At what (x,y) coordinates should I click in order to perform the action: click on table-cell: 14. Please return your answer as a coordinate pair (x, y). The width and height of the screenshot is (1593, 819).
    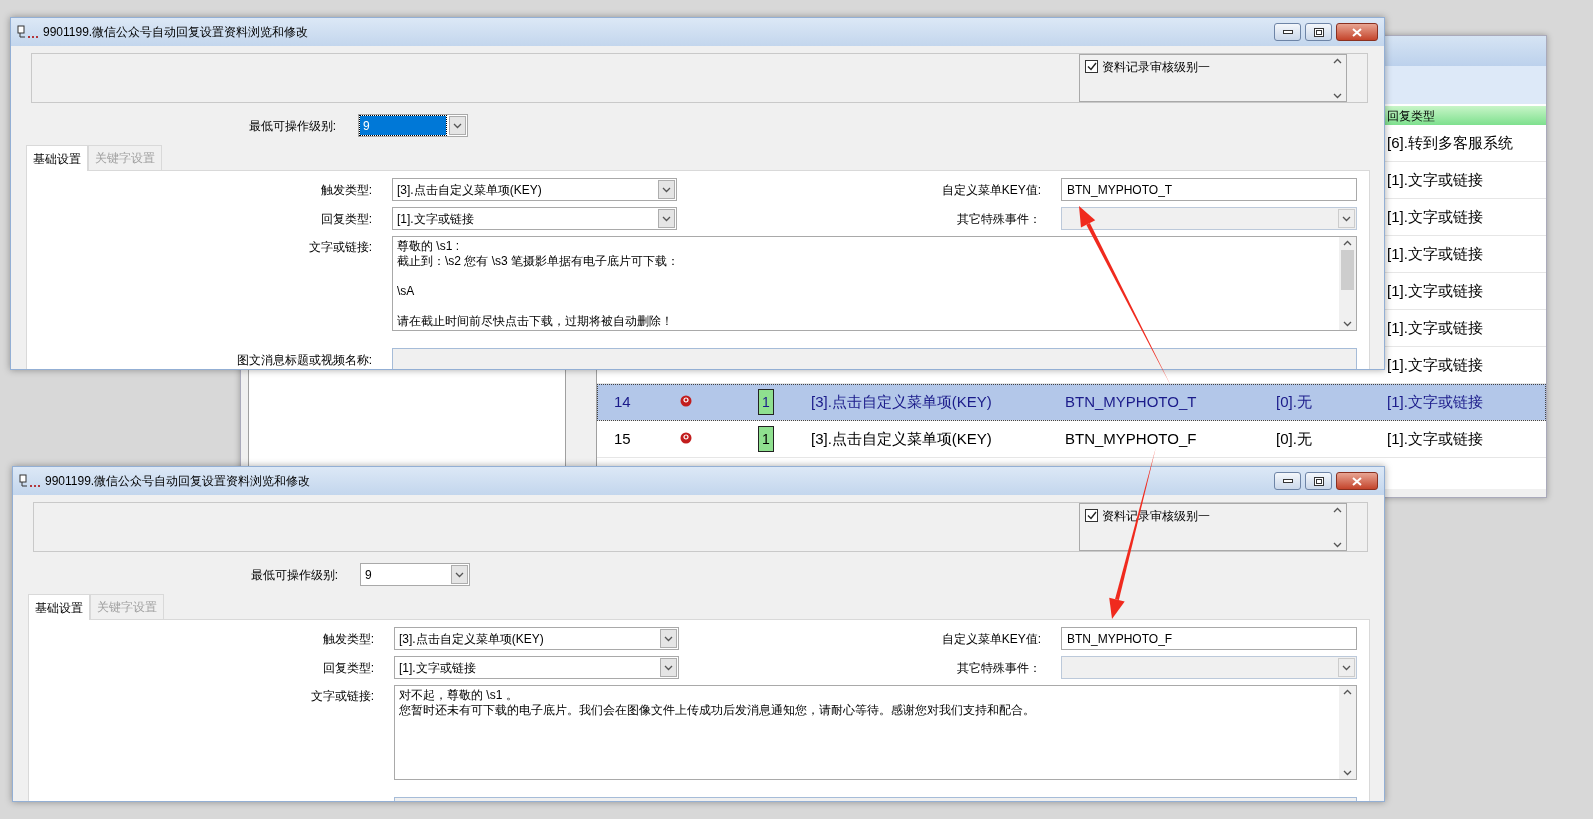
    Looking at the image, I should click on (622, 401).